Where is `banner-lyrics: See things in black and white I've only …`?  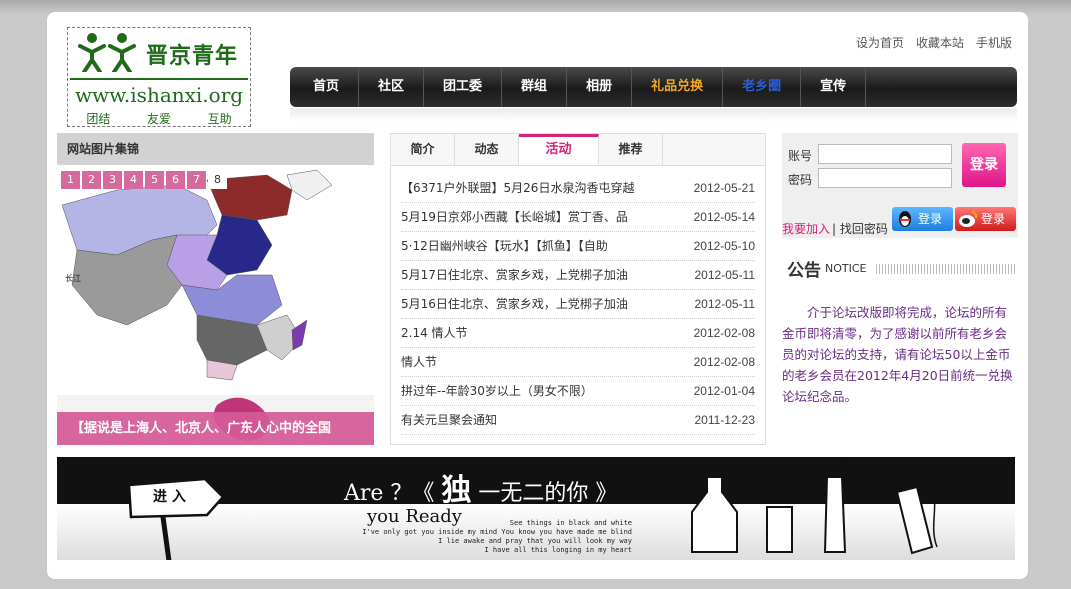 banner-lyrics: See things in black and white I've only … is located at coordinates (482, 537).